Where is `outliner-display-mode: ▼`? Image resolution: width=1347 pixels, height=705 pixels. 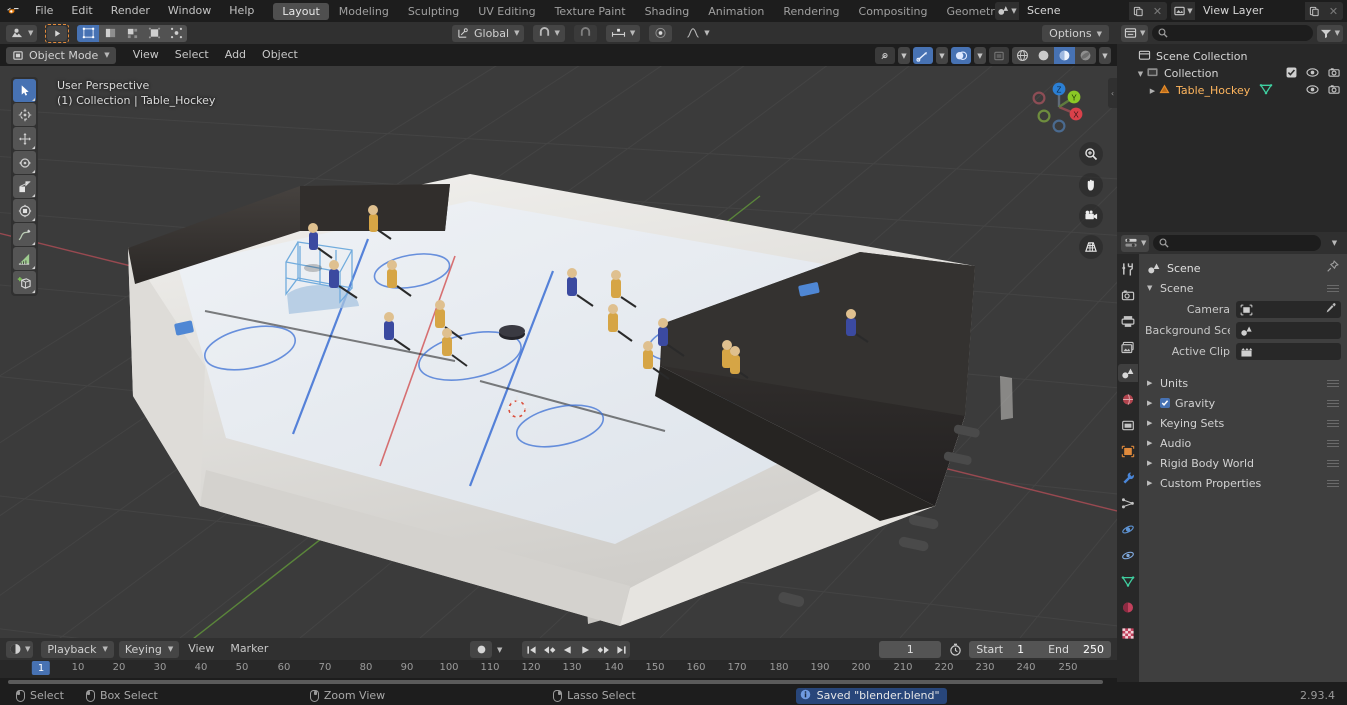 outliner-display-mode: ▼ is located at coordinates (1135, 33).